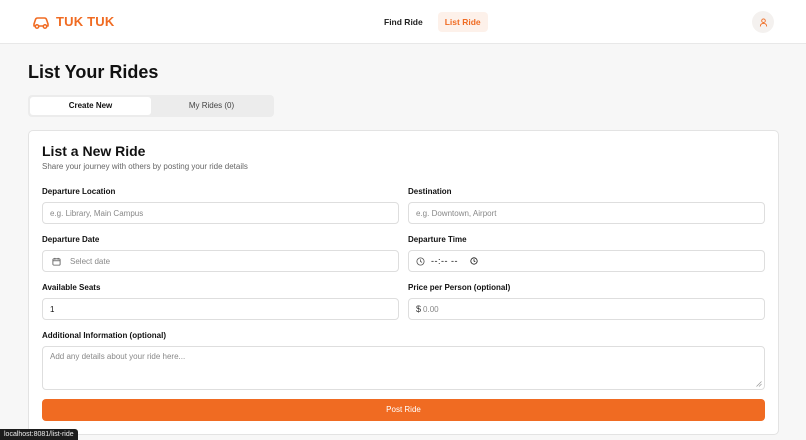  Describe the element at coordinates (403, 410) in the screenshot. I see `post-ride-button: Post Ride` at that location.